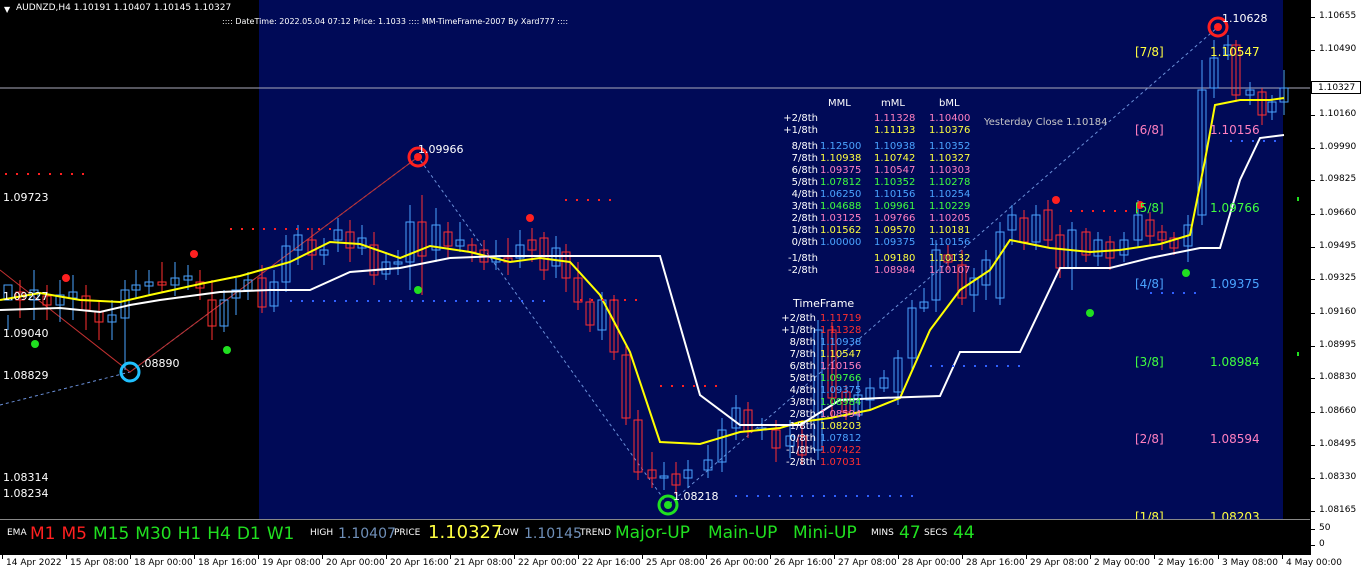 The image size is (1362, 576). What do you see at coordinates (950, 146) in the screenshot?
I see `mml-row-value: 1.10352` at bounding box center [950, 146].